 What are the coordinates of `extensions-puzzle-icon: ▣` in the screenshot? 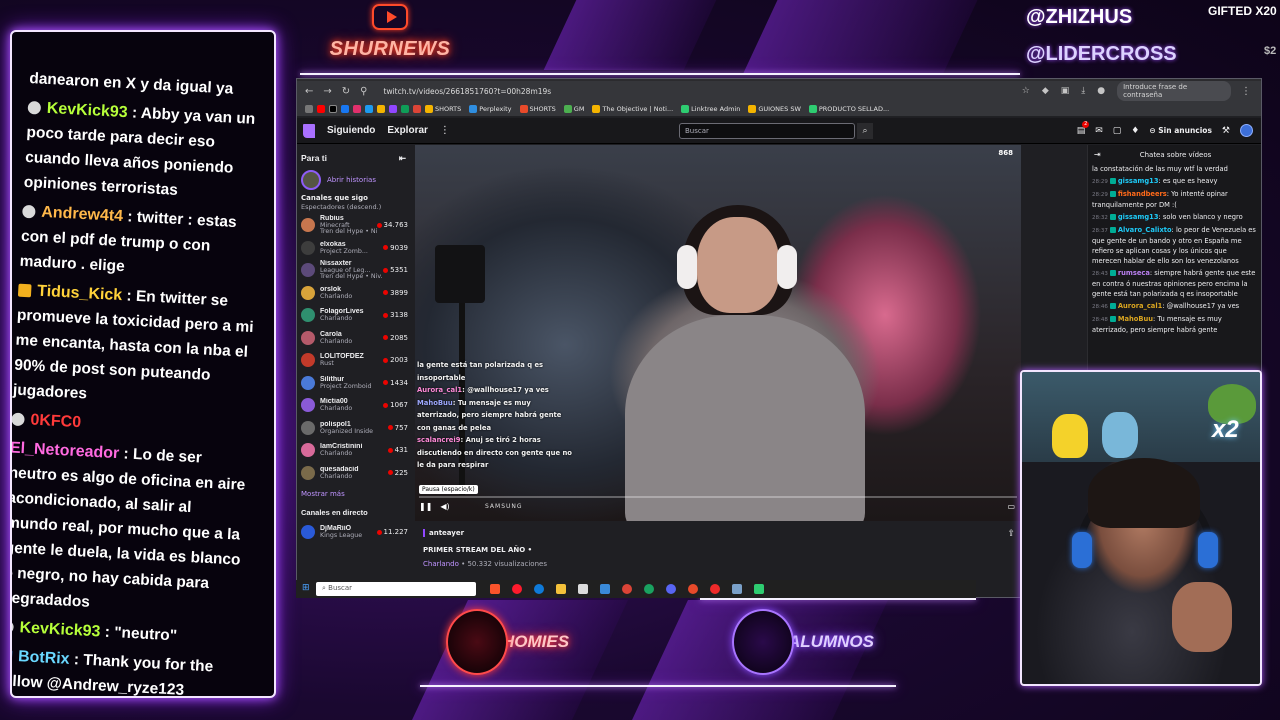 It's located at (1065, 91).